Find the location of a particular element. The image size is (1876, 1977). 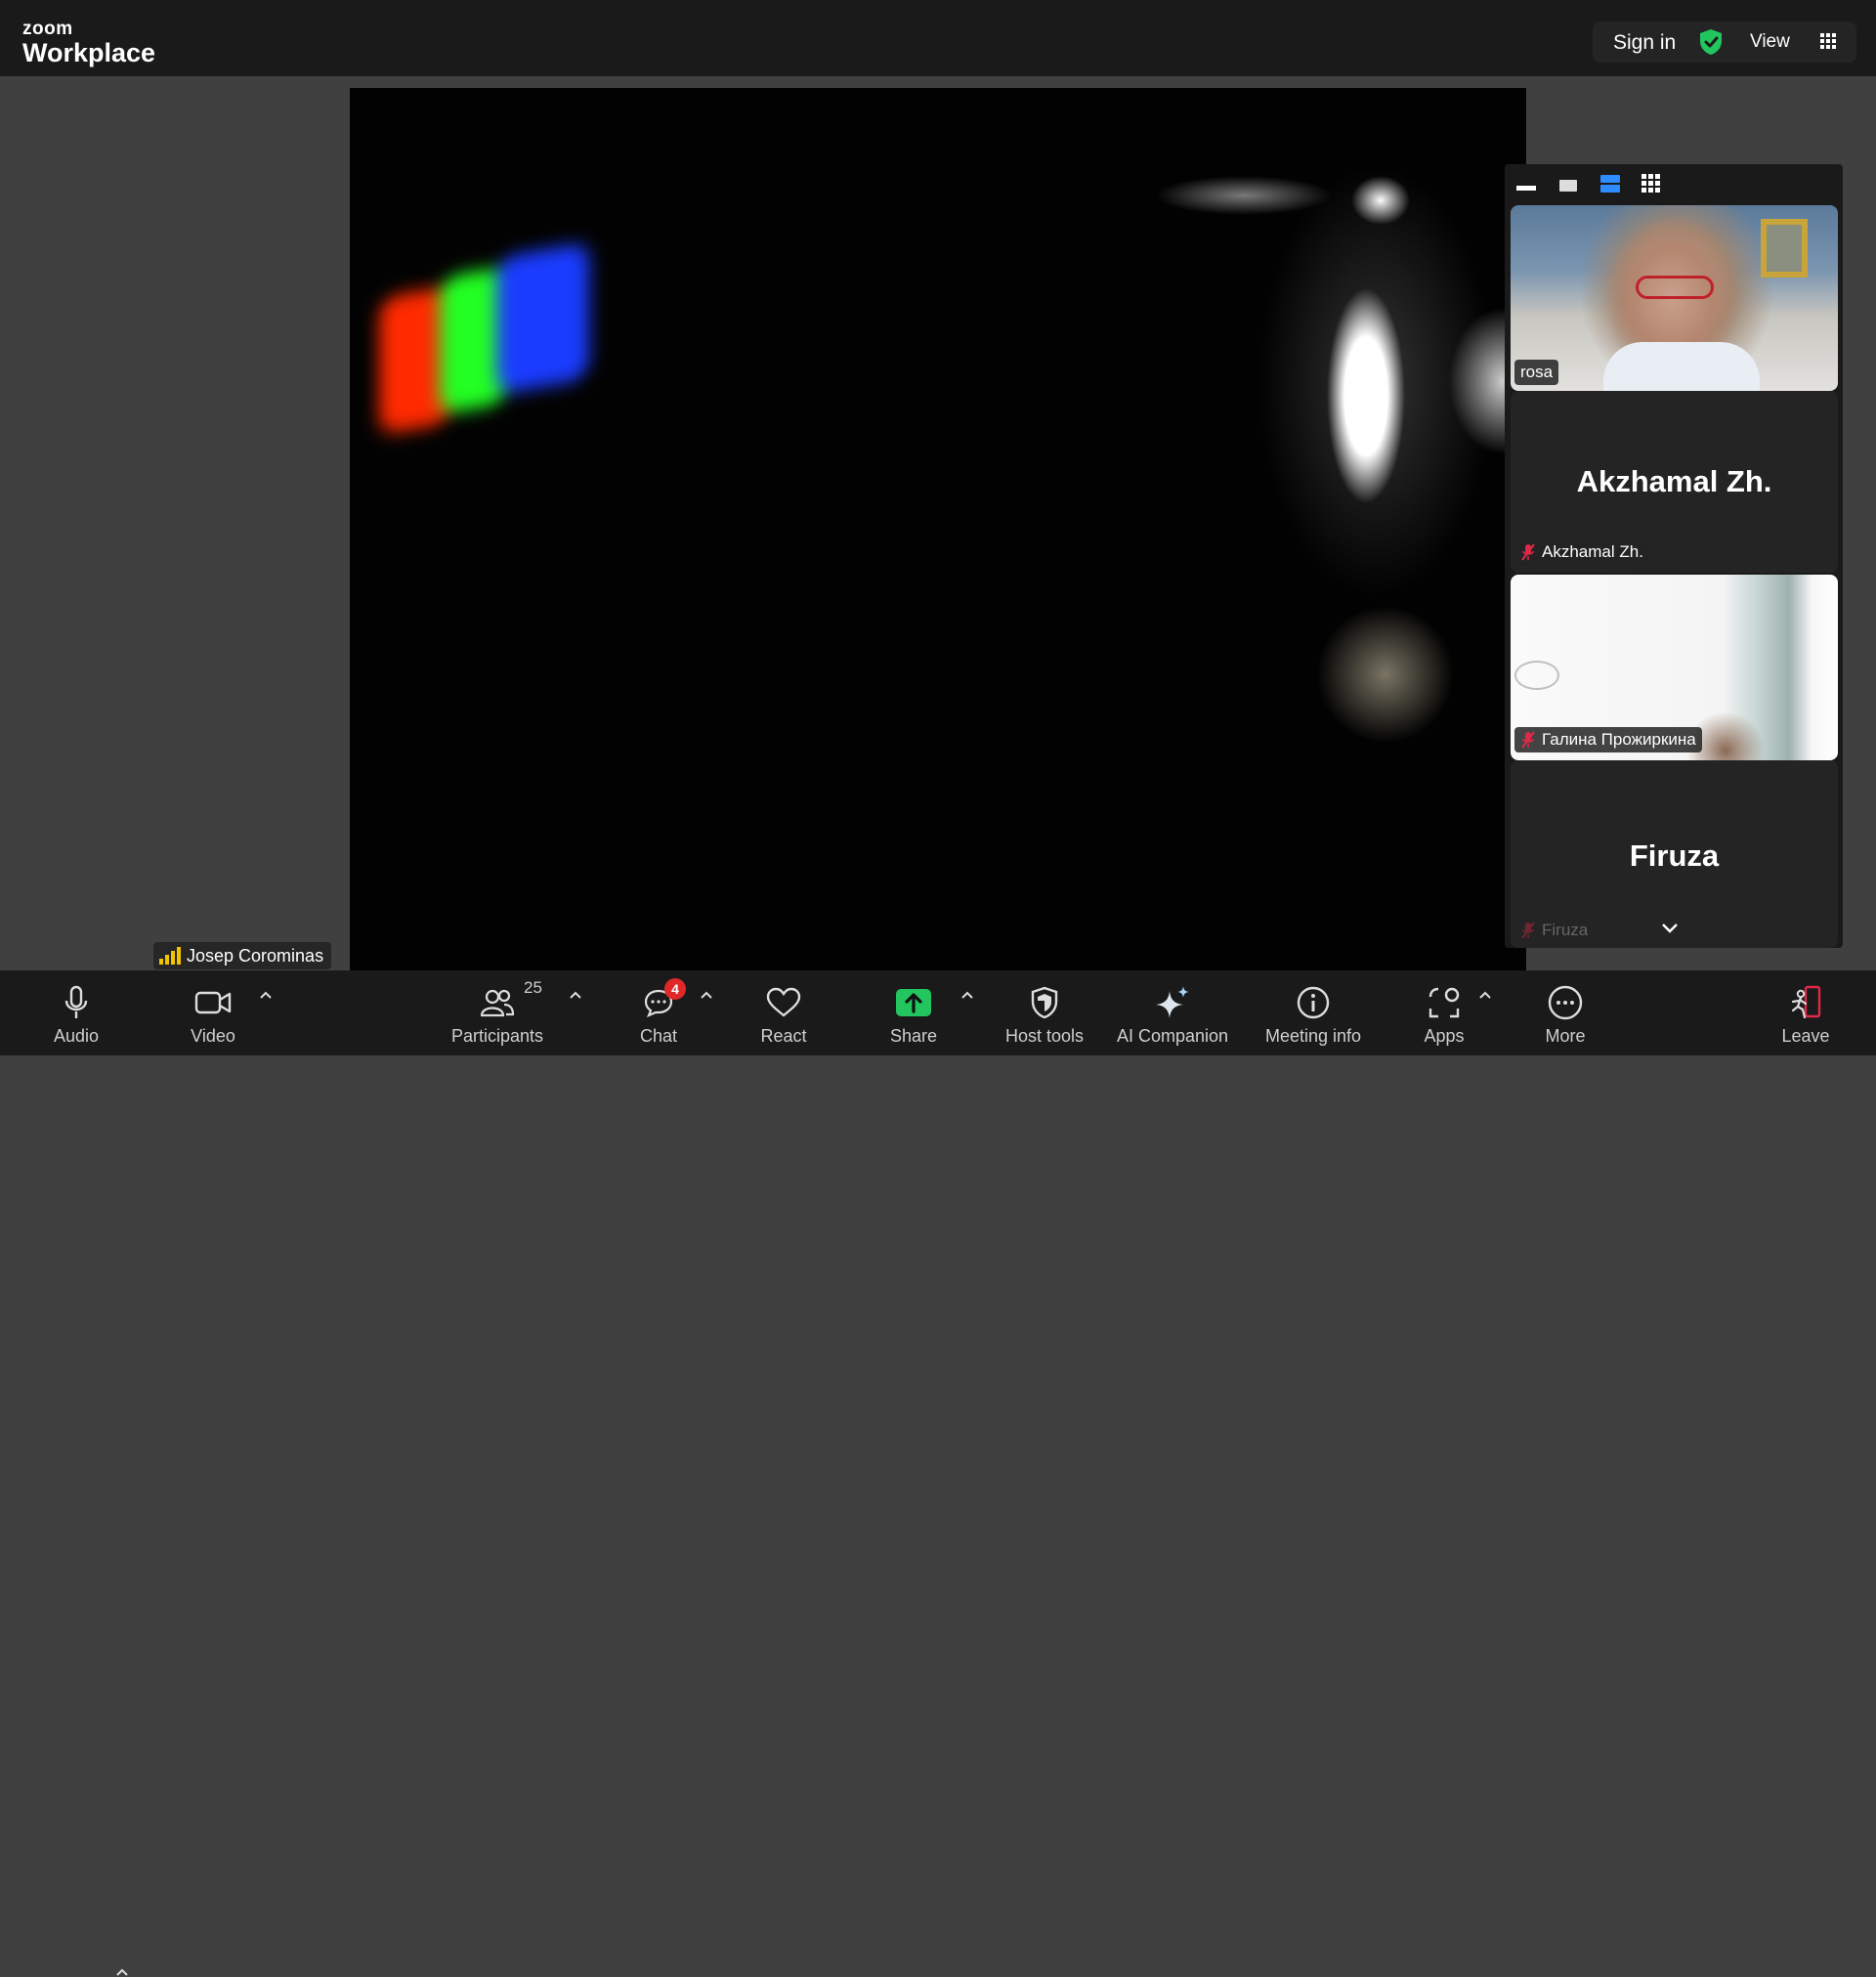

meeting-info-button: Meeting info is located at coordinates (1313, 1012).